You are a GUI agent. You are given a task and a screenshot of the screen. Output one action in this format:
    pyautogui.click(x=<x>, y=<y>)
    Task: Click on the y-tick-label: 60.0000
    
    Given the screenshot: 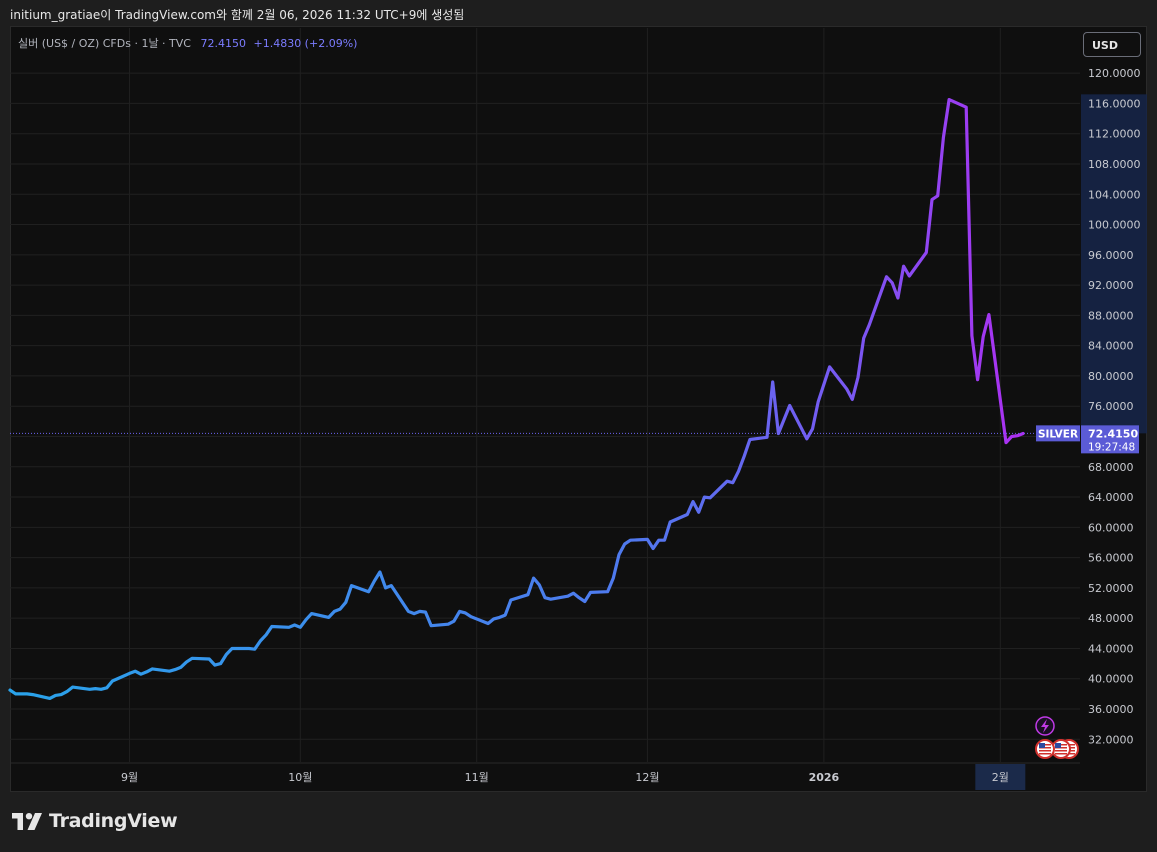 What is the action you would take?
    pyautogui.click(x=1111, y=527)
    